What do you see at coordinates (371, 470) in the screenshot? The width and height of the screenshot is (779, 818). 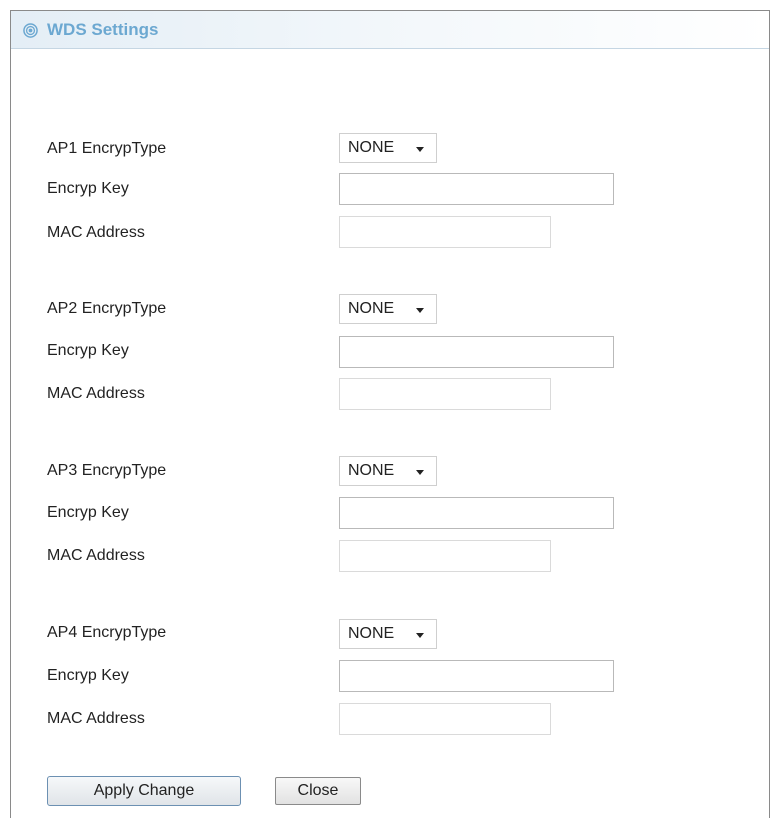 I see `ap3-encryp-type-value: NONE` at bounding box center [371, 470].